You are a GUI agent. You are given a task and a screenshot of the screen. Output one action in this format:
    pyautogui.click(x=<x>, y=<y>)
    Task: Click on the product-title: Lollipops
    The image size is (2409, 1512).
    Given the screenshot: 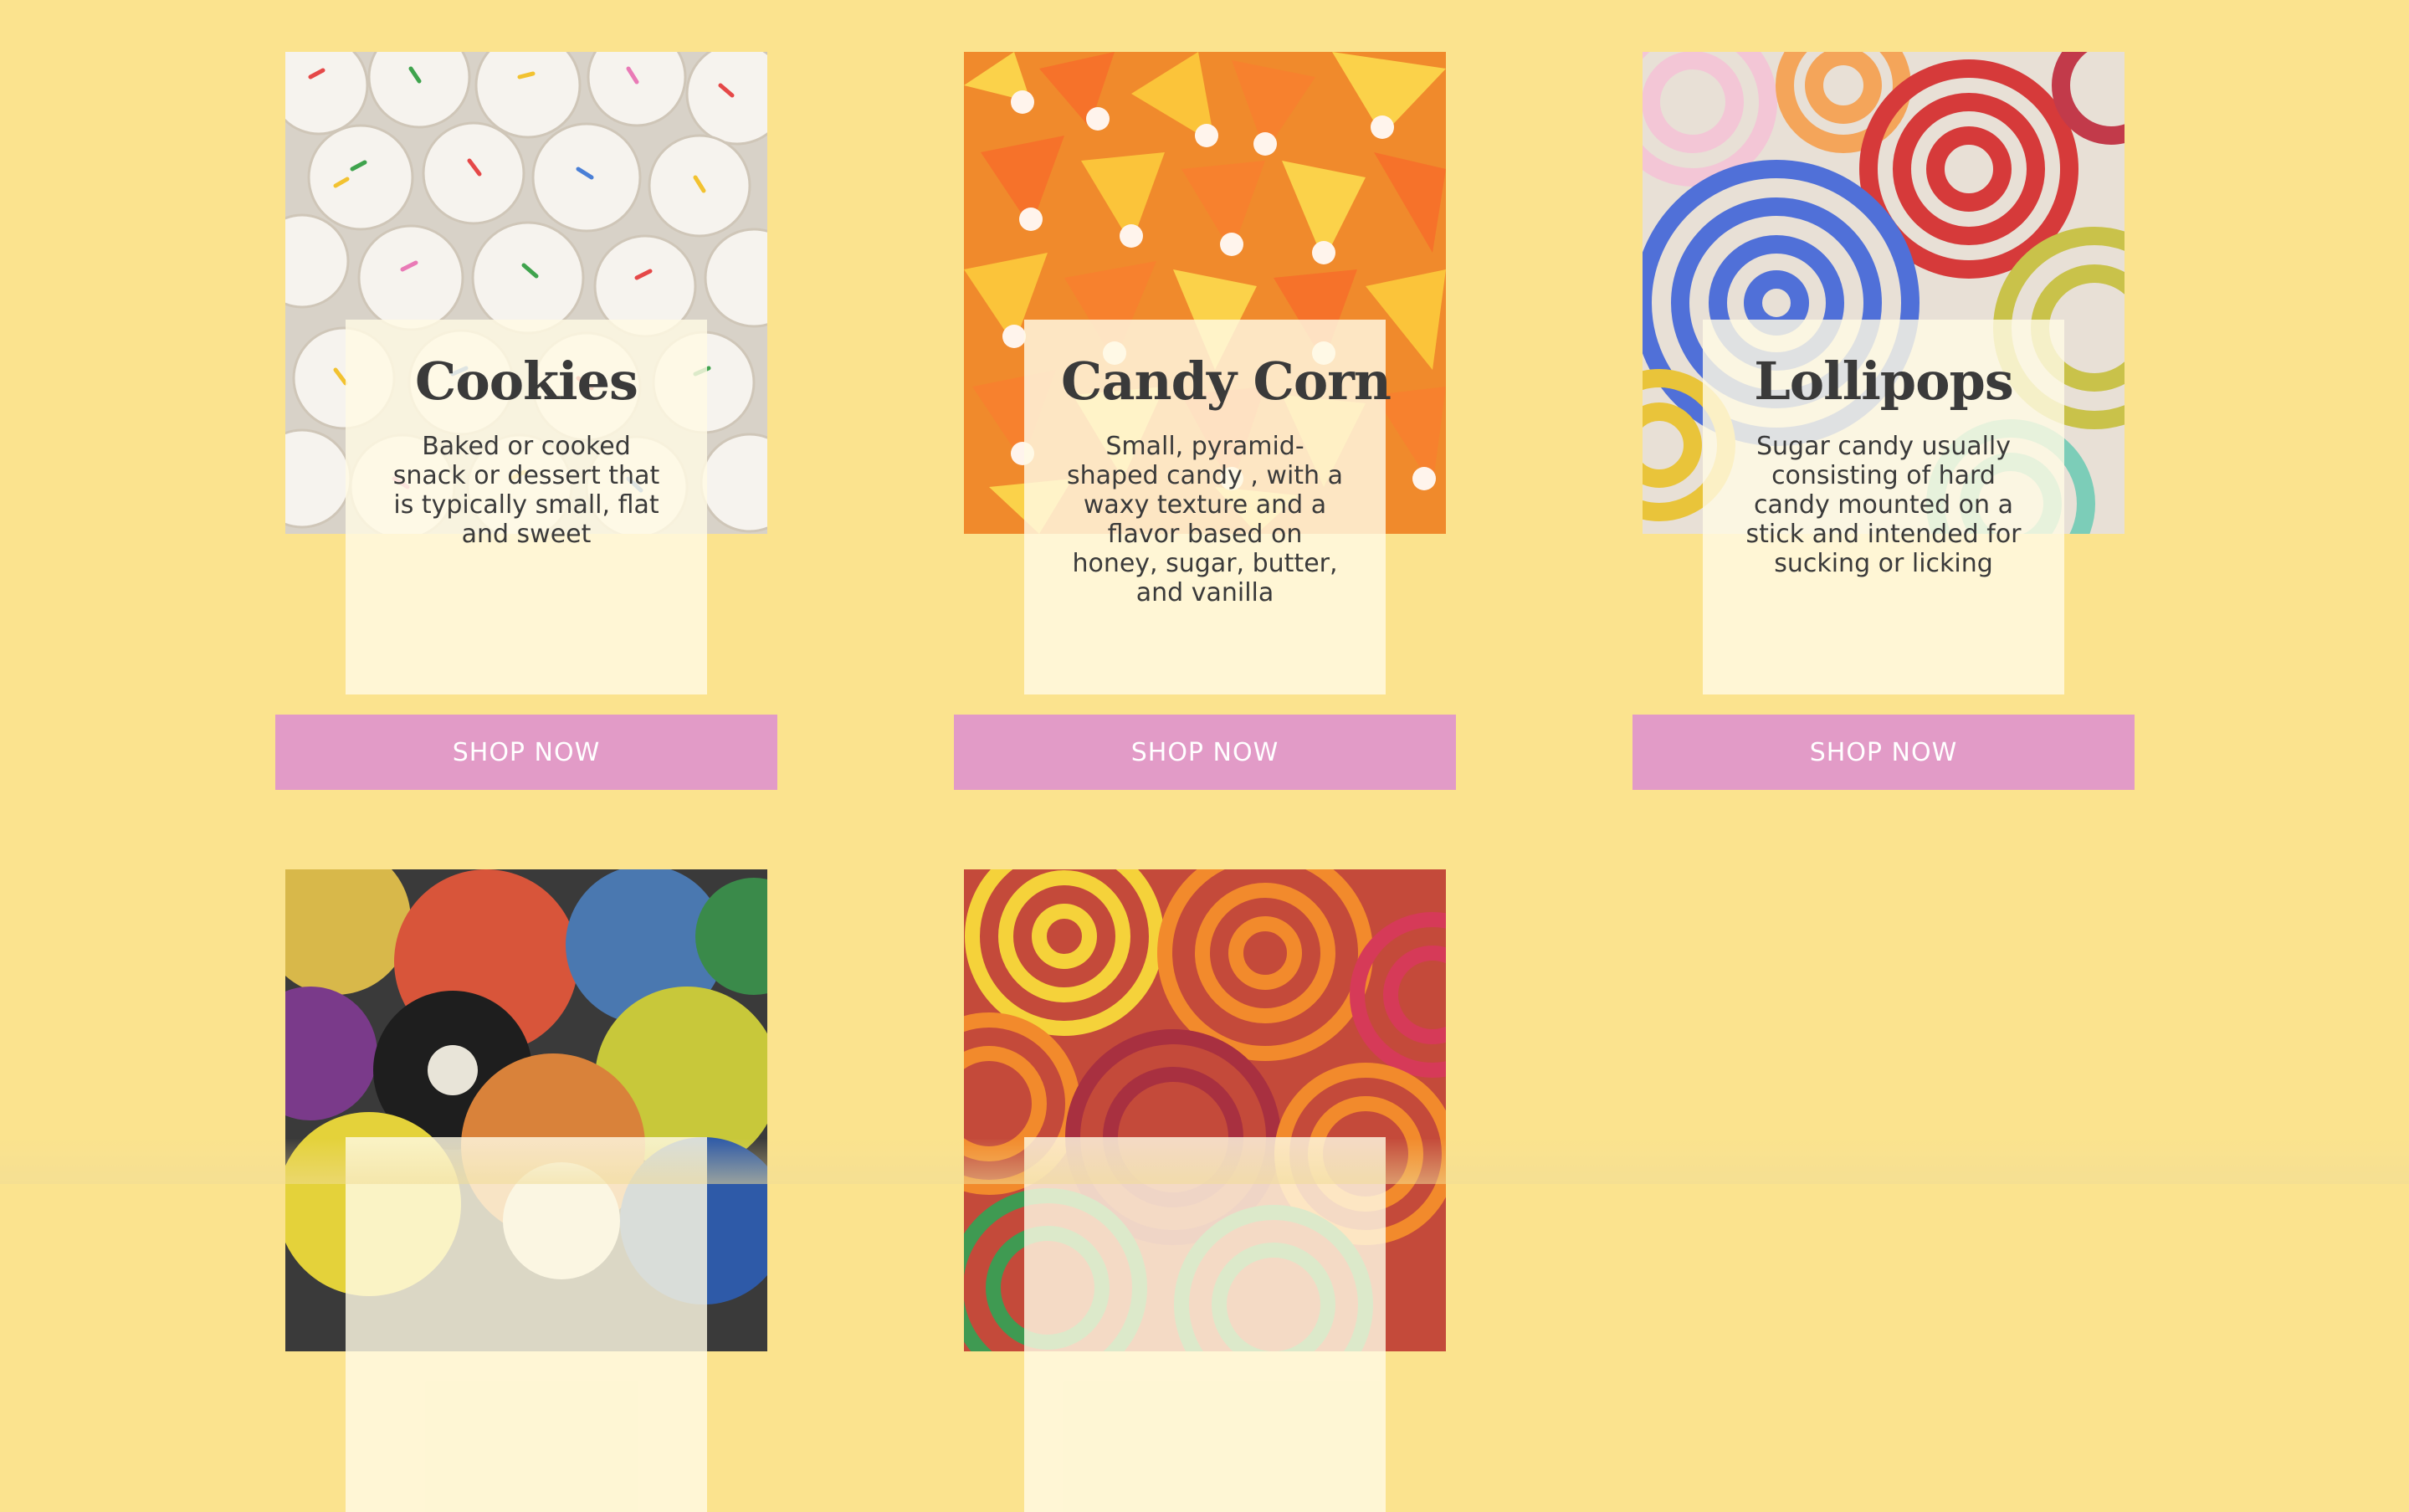 What is the action you would take?
    pyautogui.click(x=1884, y=381)
    